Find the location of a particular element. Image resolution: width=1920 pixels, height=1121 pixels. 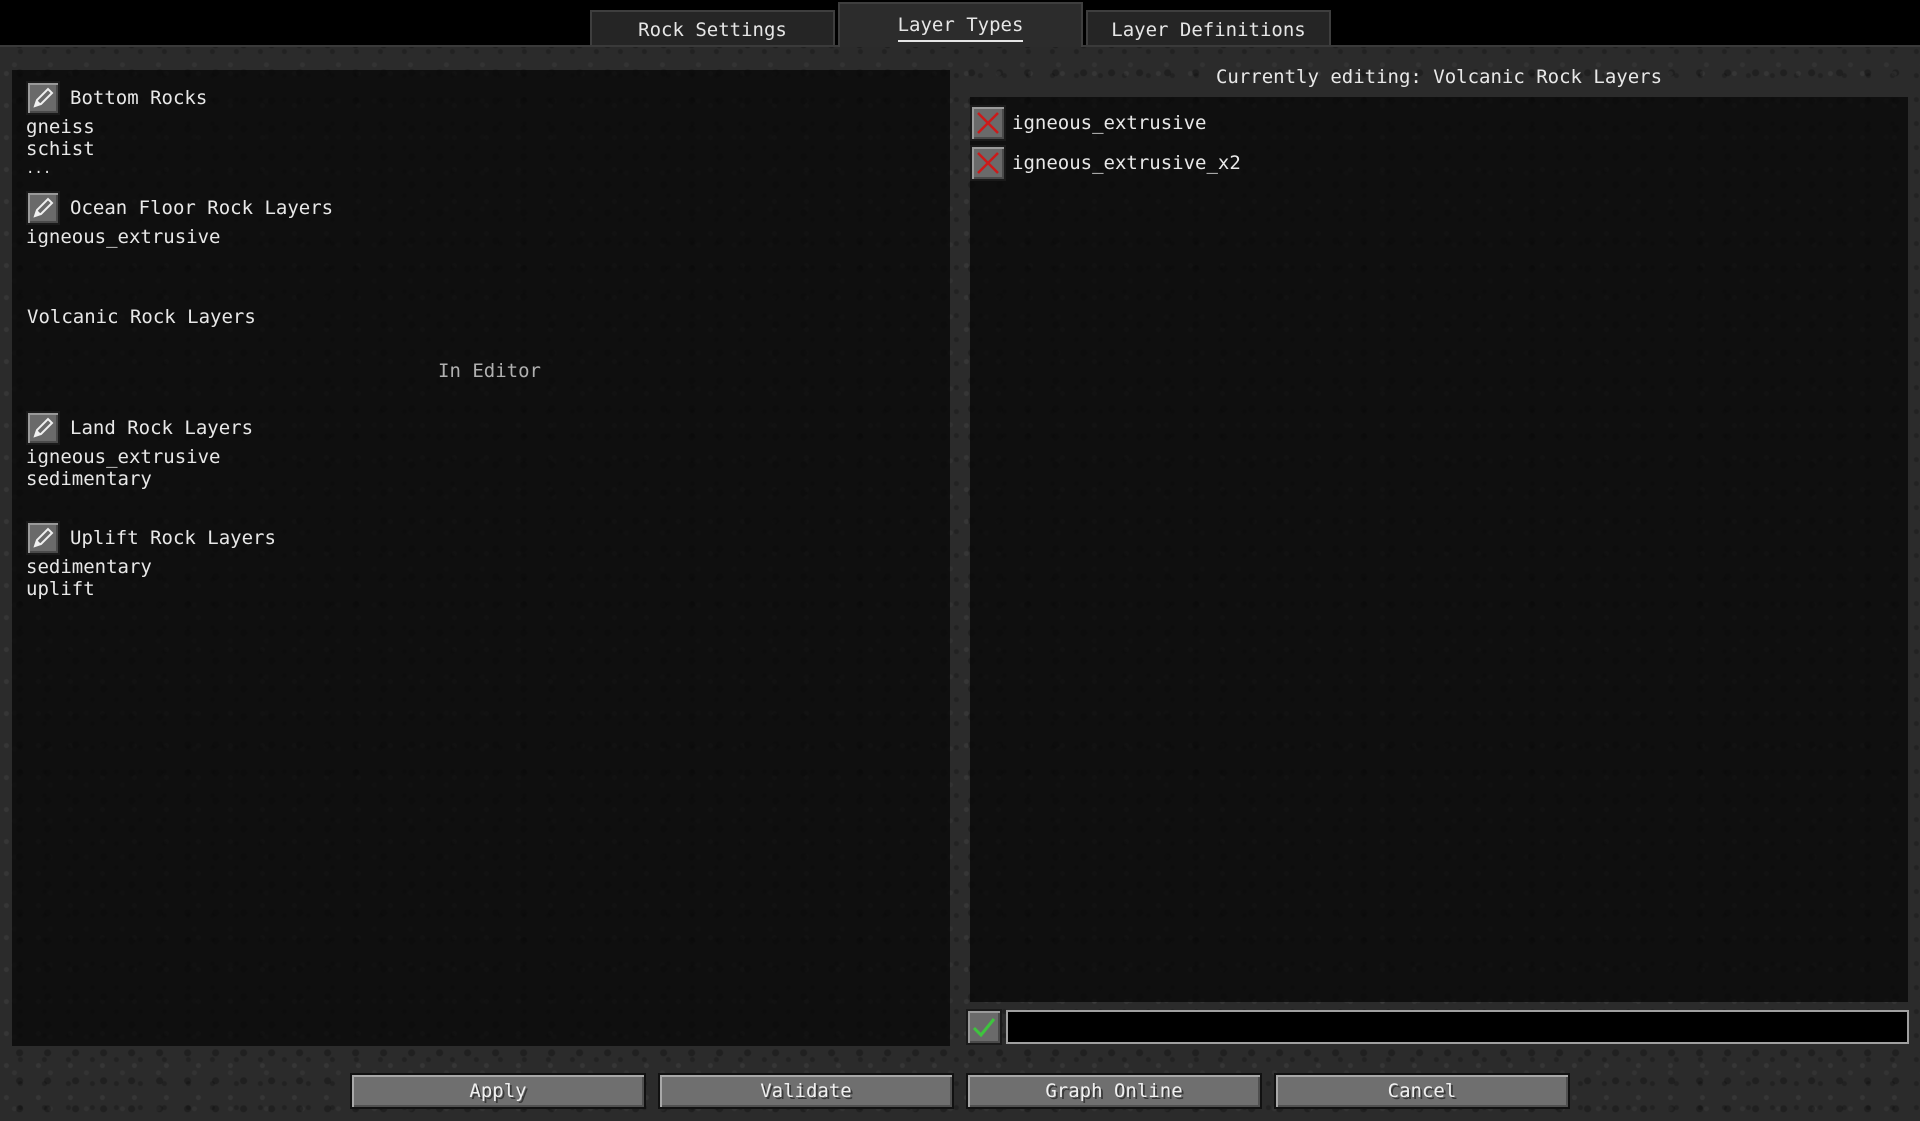

tab-rock-settings-label: Rock Settings is located at coordinates (712, 30).